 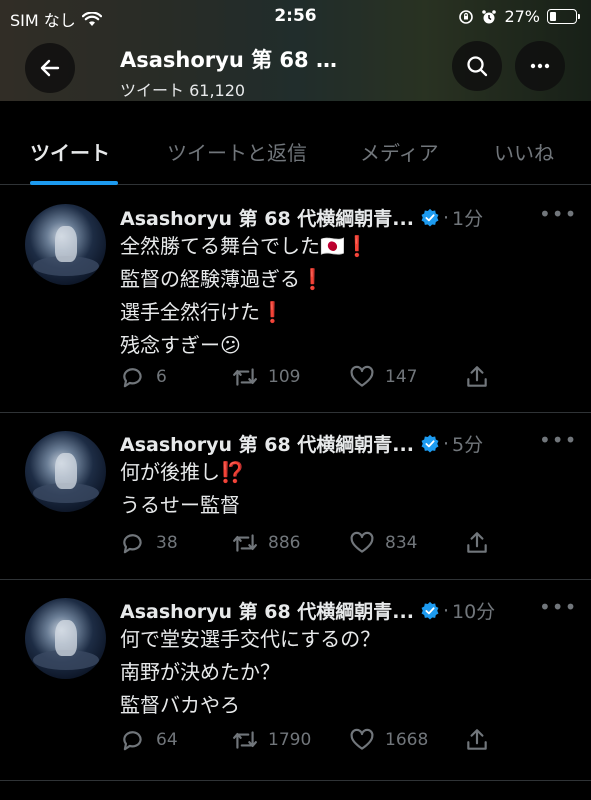 What do you see at coordinates (167, 740) in the screenshot?
I see `reply-count: 64` at bounding box center [167, 740].